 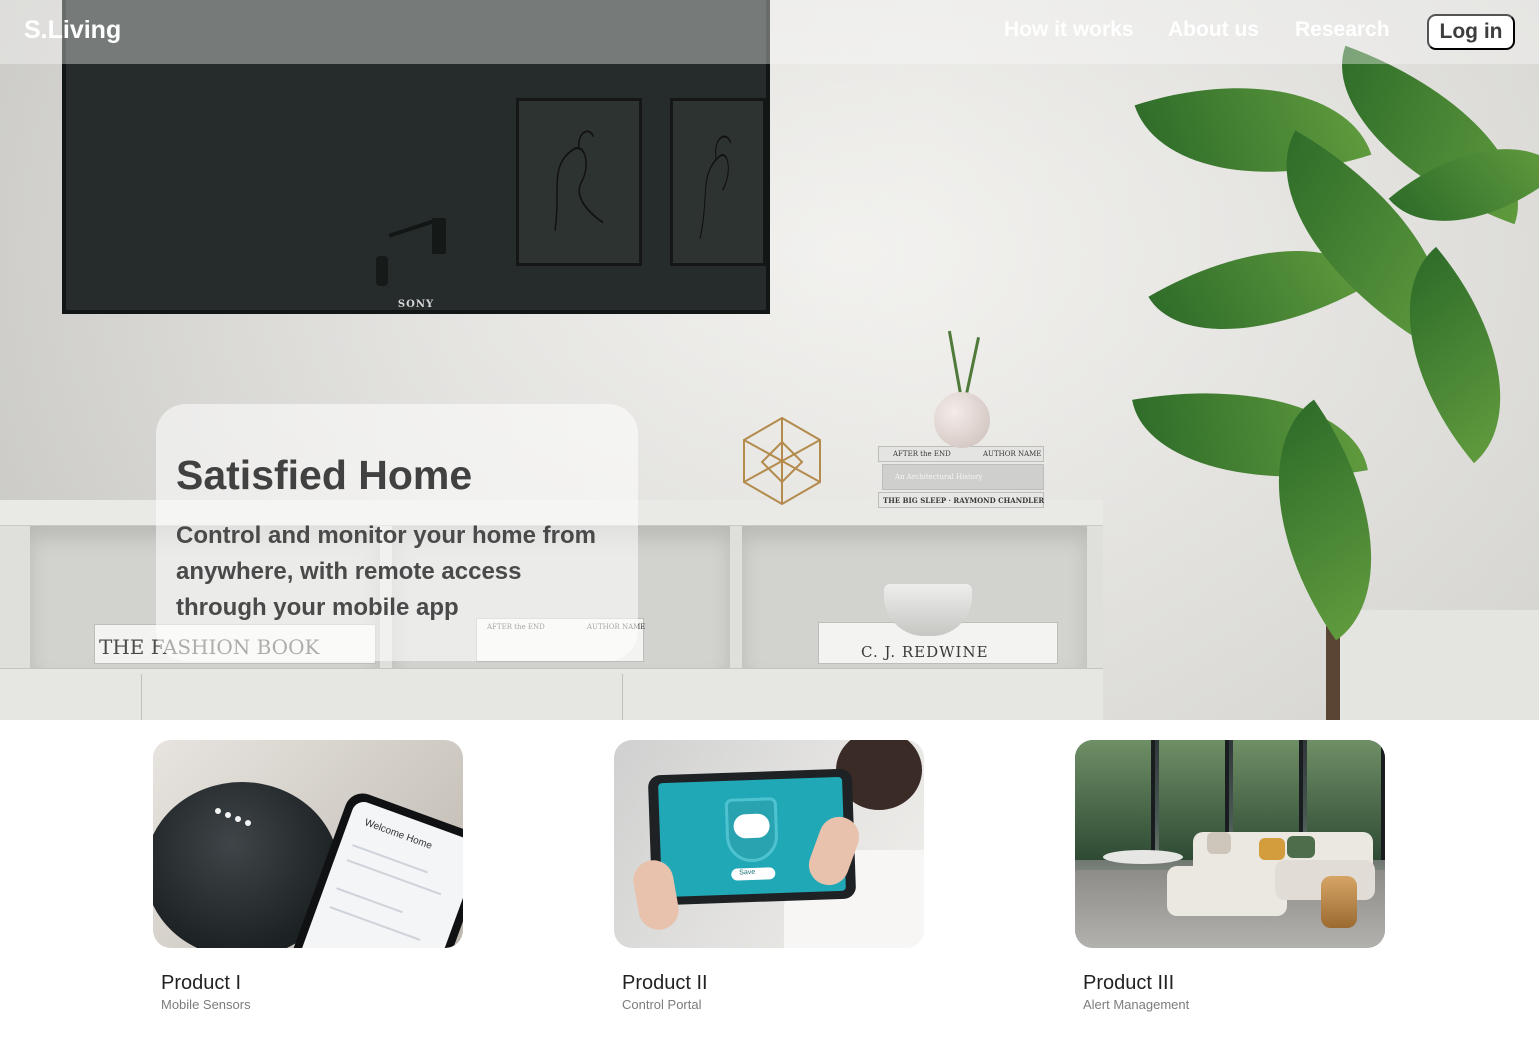 What do you see at coordinates (72, 30) in the screenshot?
I see `brand-logo: S.Living` at bounding box center [72, 30].